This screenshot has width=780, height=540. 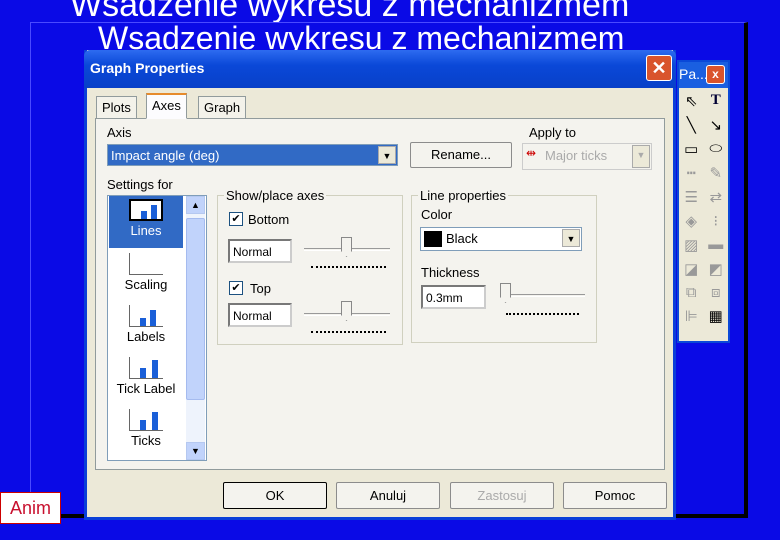 I want to click on fill-icon: ◈, so click(x=691, y=221).